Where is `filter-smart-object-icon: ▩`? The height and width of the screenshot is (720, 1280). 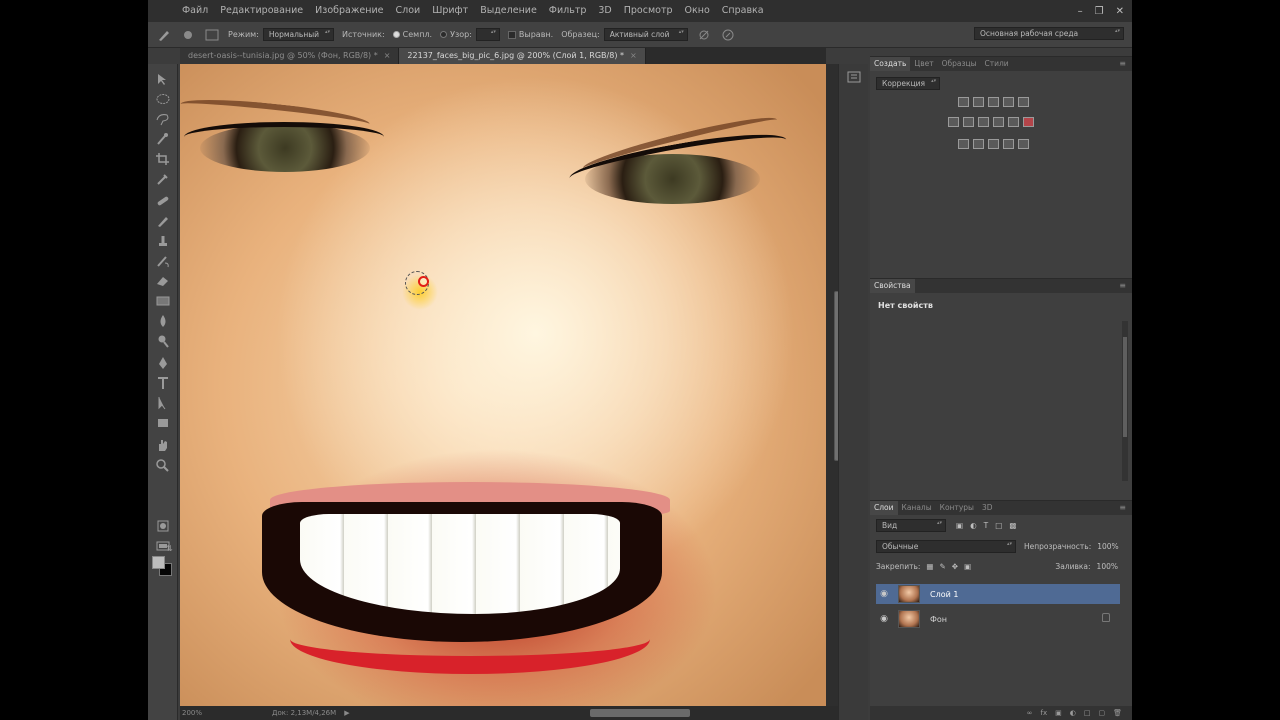
filter-smart-object-icon: ▩ is located at coordinates (1012, 525).